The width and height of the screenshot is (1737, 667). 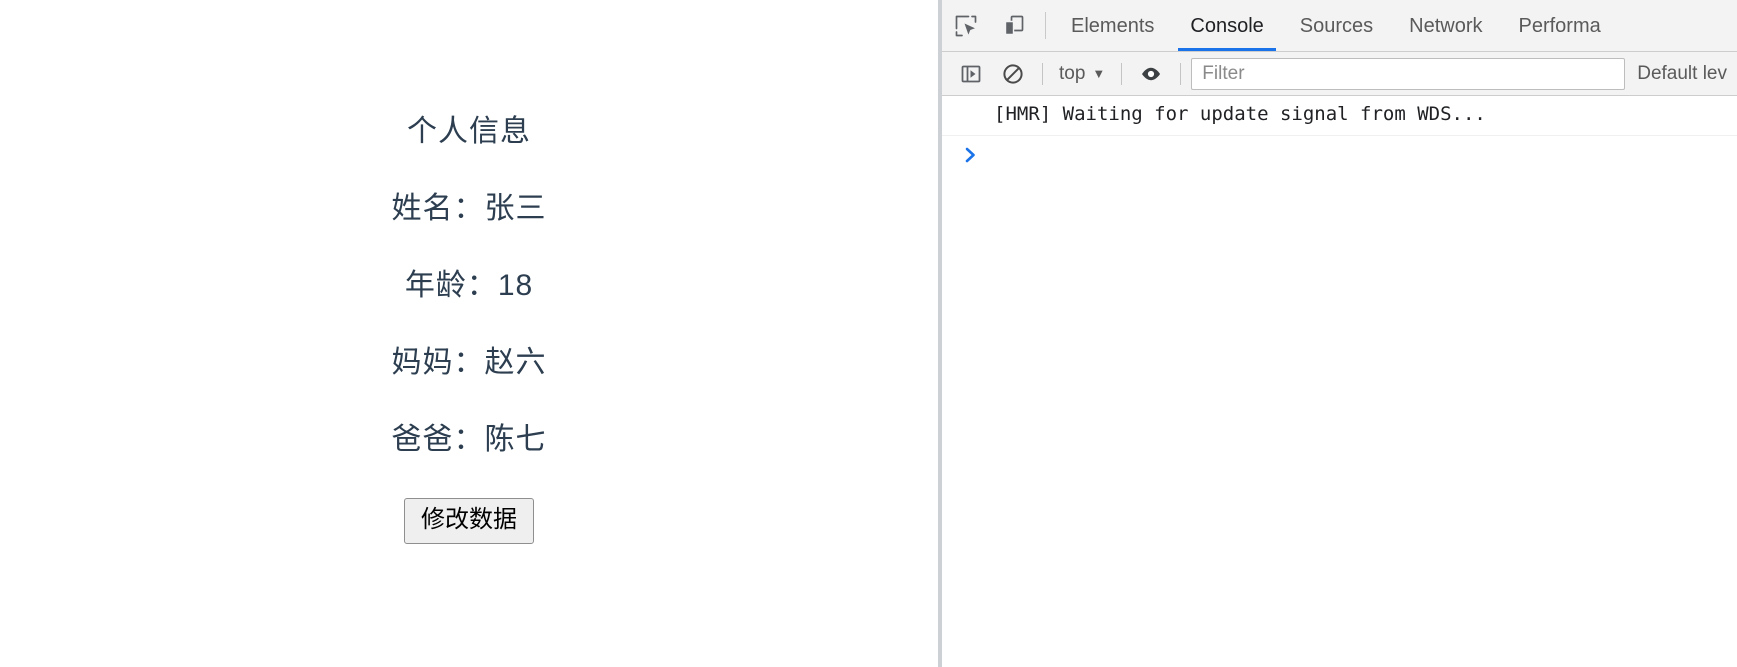 I want to click on button-row: 修改数据, so click(x=469, y=501).